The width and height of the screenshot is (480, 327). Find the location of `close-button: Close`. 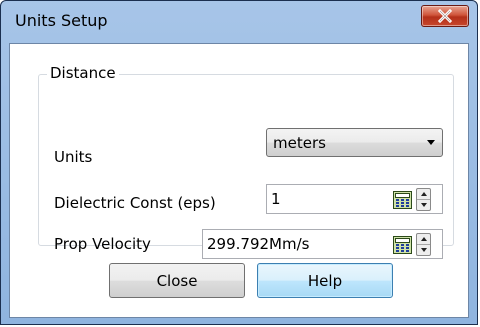

close-button: Close is located at coordinates (177, 280).